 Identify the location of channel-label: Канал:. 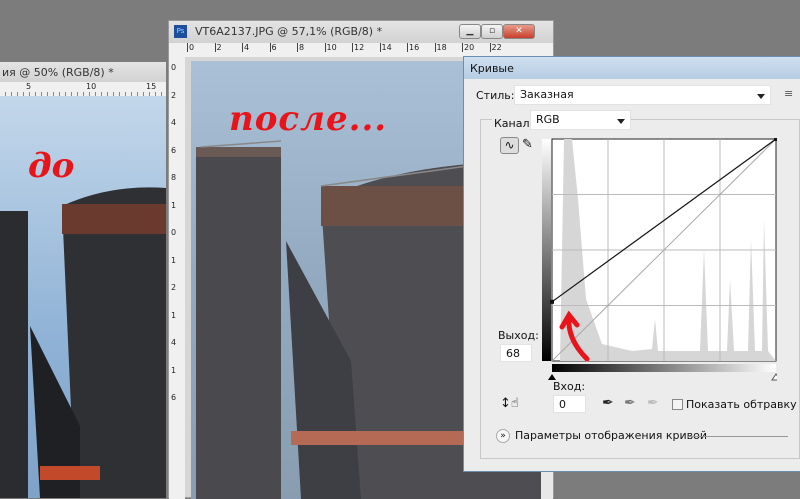
(514, 123).